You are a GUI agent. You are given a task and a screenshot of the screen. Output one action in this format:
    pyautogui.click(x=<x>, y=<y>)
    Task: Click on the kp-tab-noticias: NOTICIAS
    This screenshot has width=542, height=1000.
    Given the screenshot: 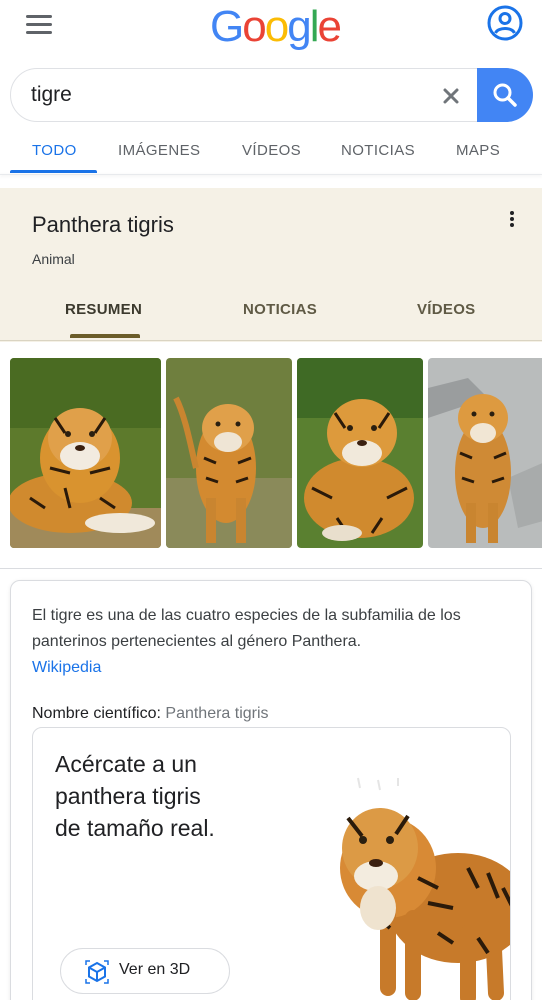 What is the action you would take?
    pyautogui.click(x=280, y=309)
    